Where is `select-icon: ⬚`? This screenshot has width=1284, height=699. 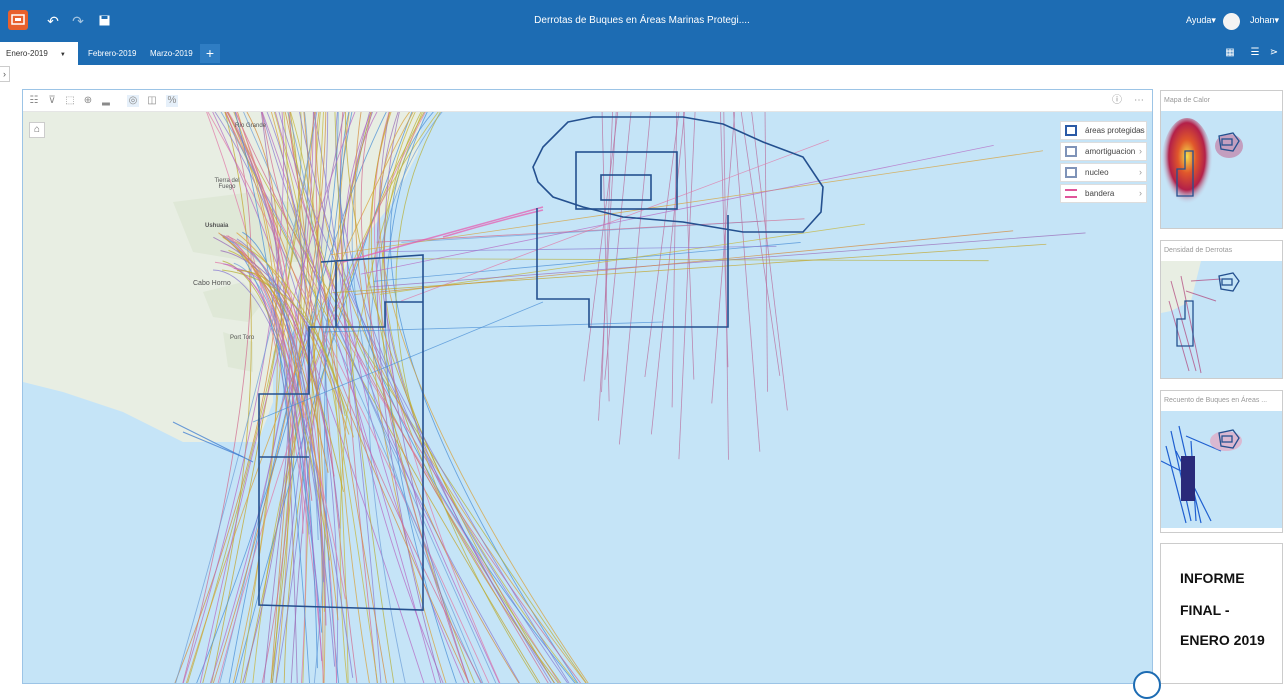 select-icon: ⬚ is located at coordinates (70, 101).